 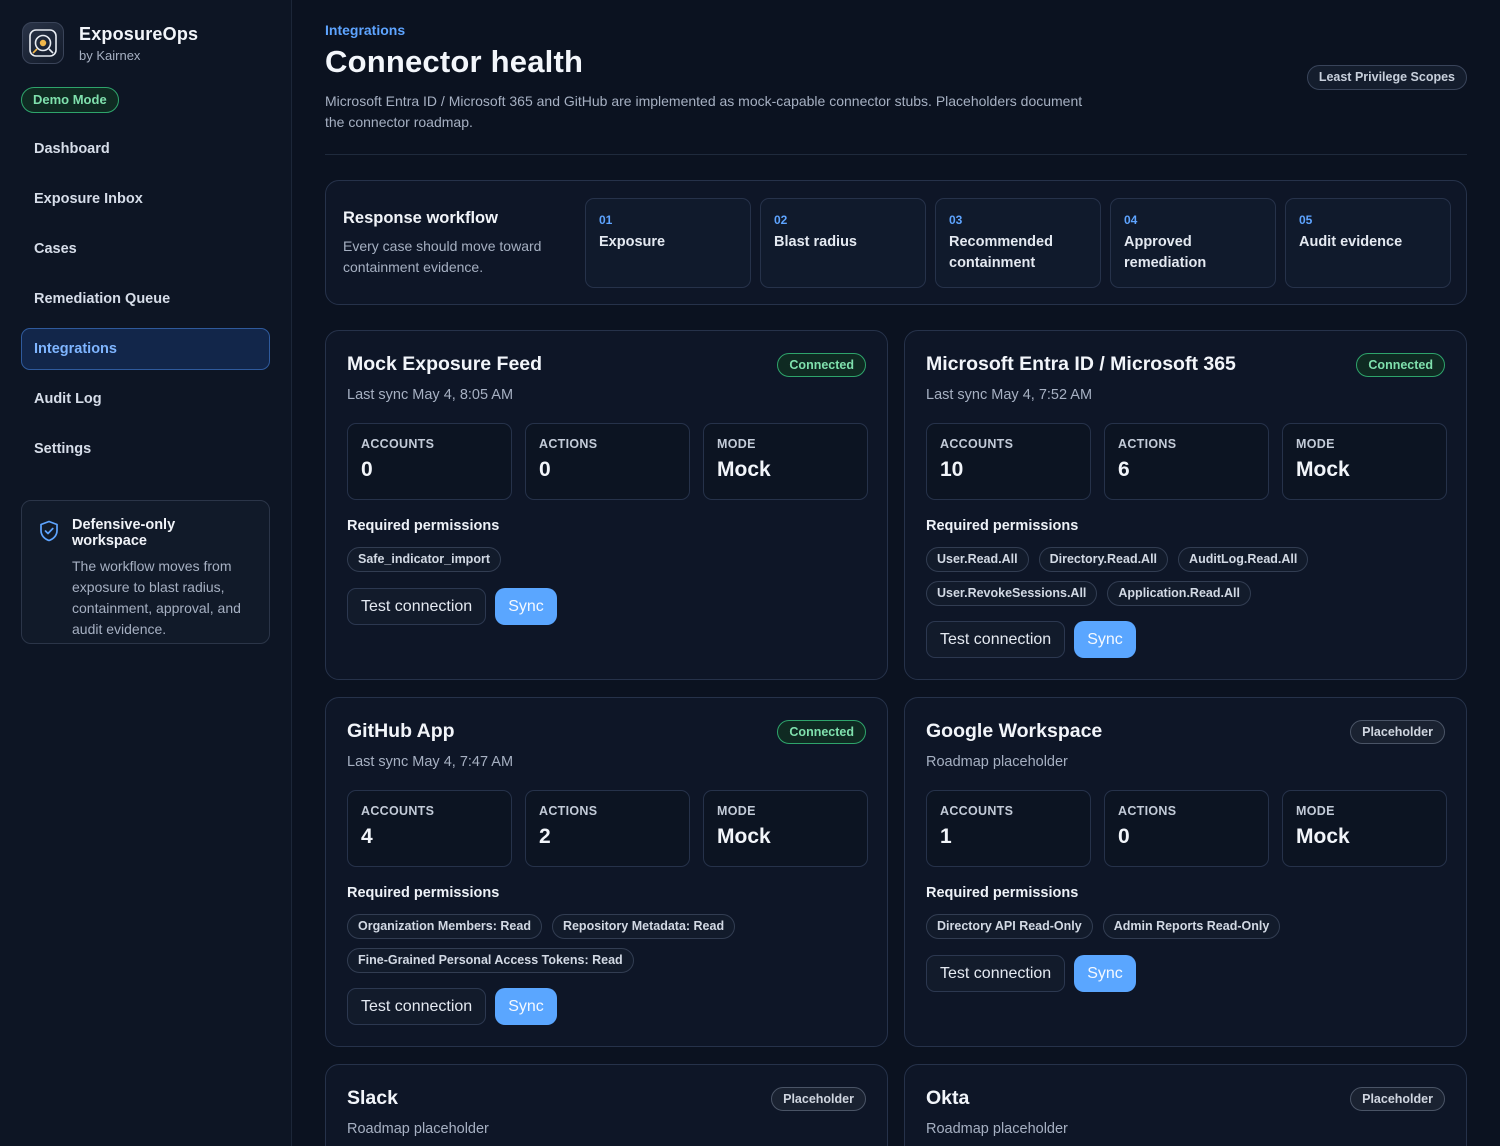 I want to click on accounts-stat: ACCOUNTS 0, so click(x=429, y=461).